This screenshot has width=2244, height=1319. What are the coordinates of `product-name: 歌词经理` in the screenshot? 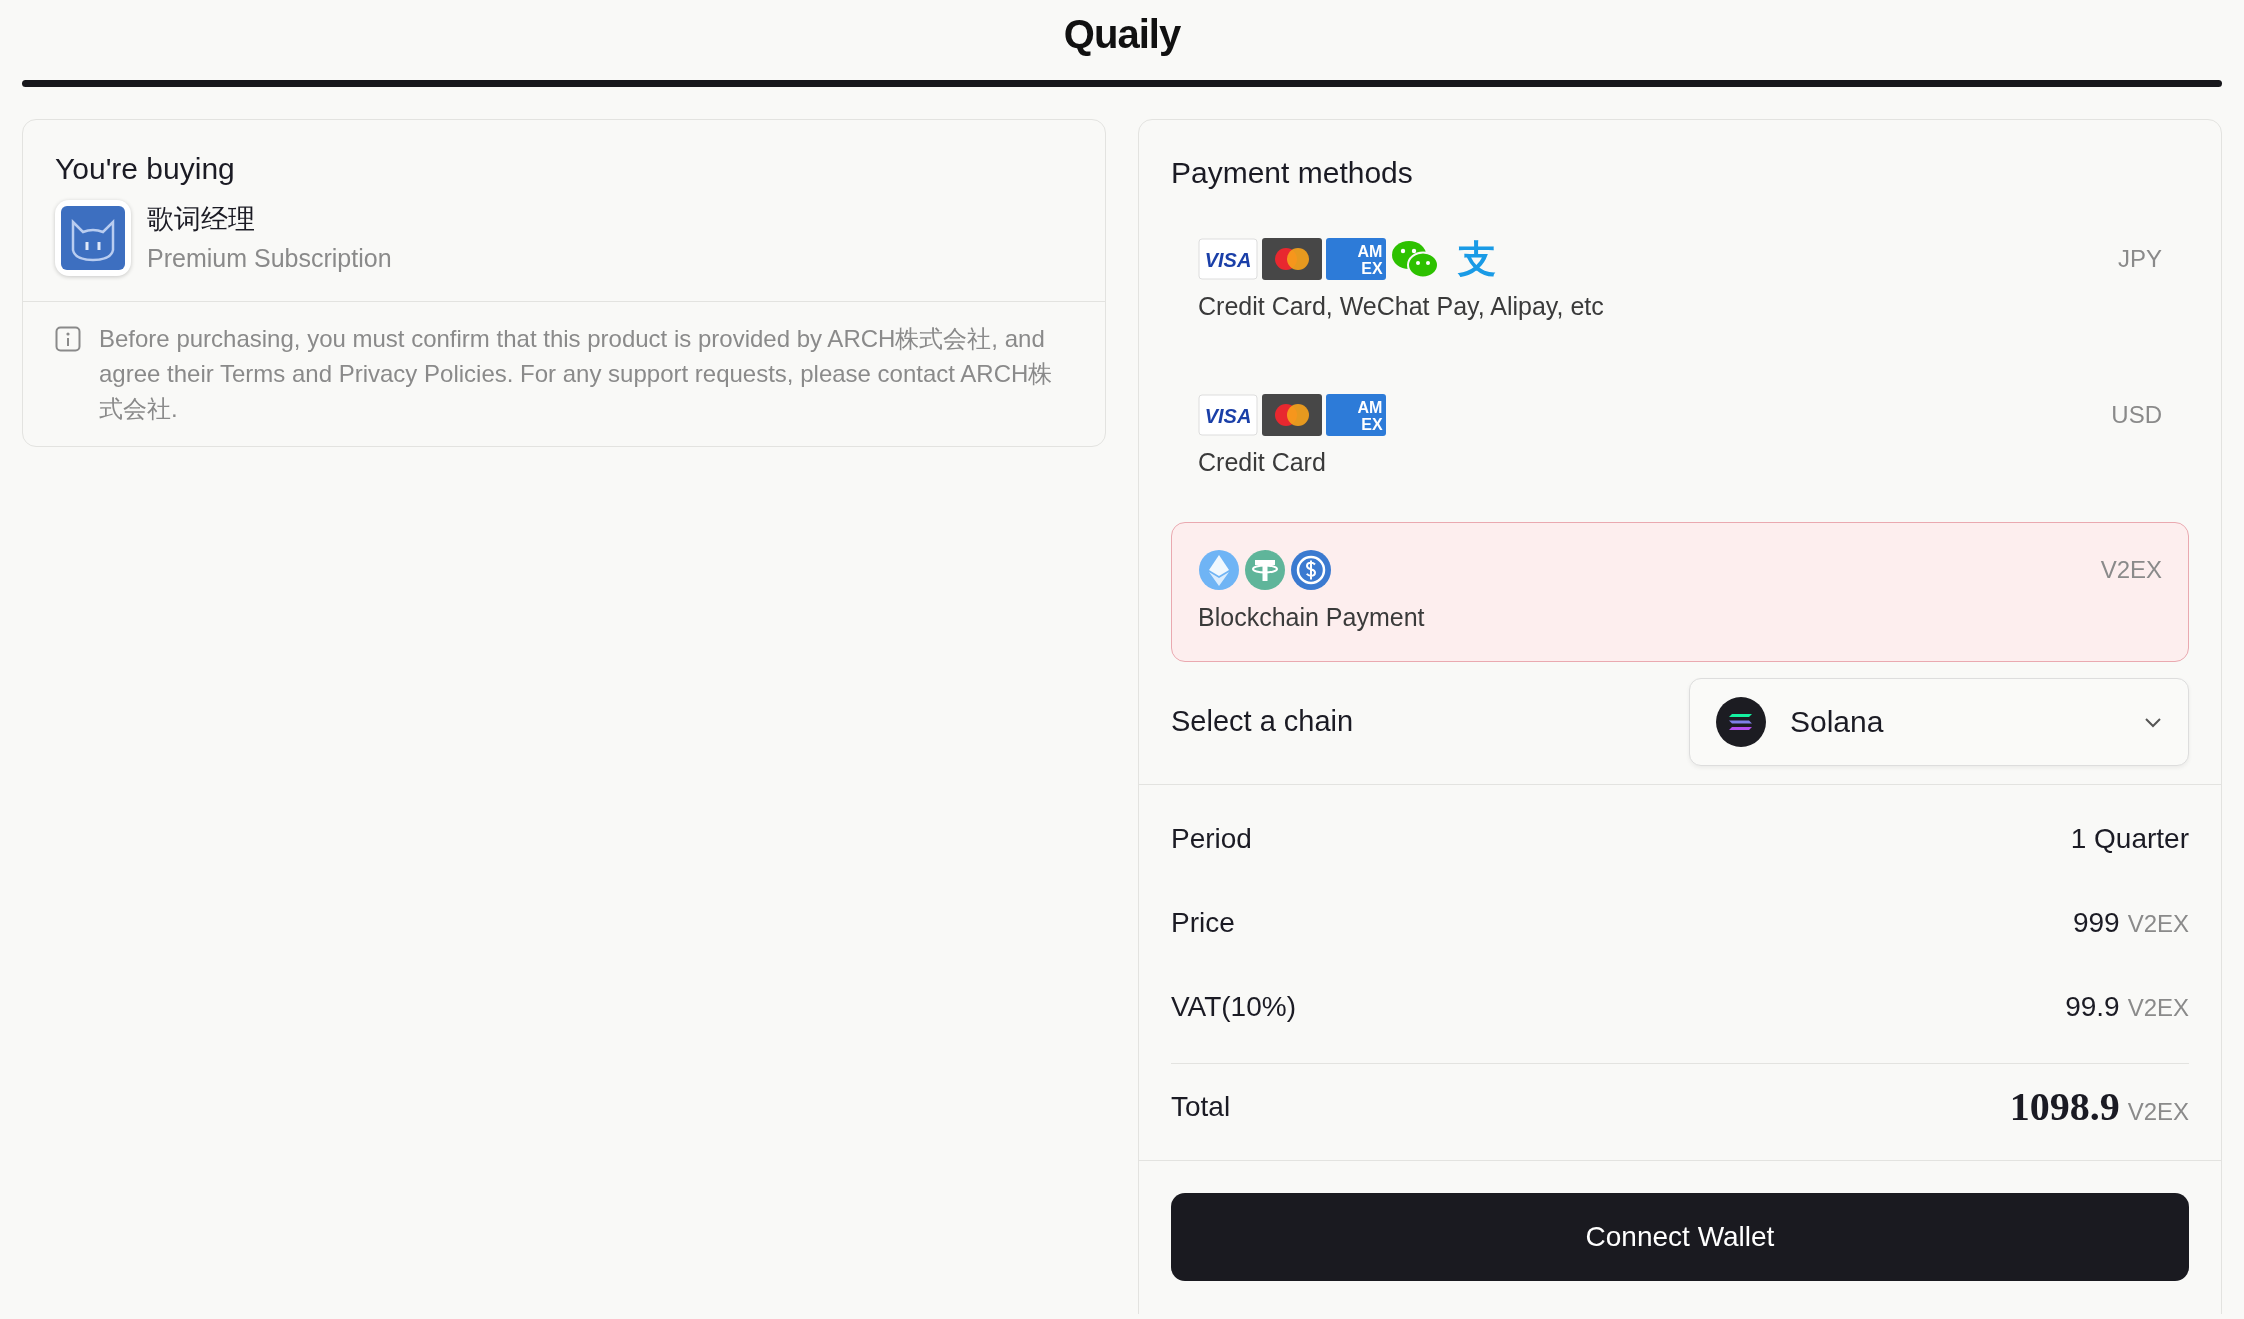 It's located at (201, 219).